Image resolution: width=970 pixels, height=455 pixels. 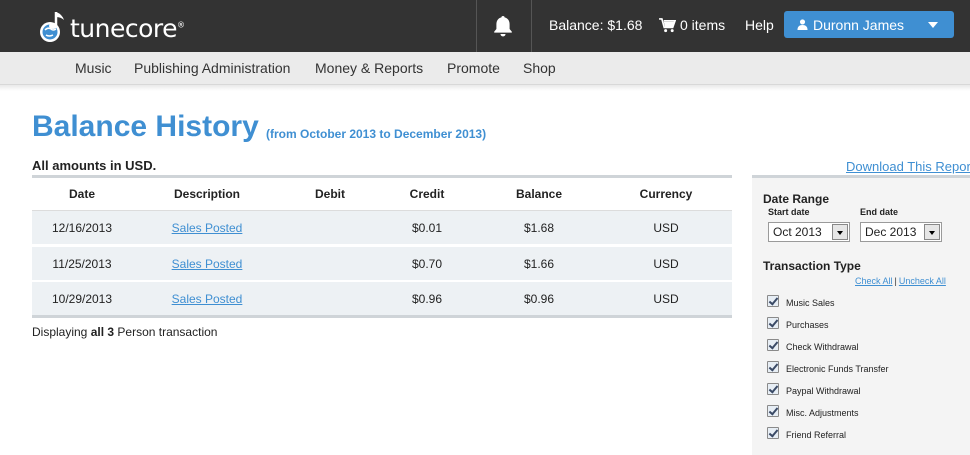 I want to click on cell-credit: $0.96, so click(x=427, y=299).